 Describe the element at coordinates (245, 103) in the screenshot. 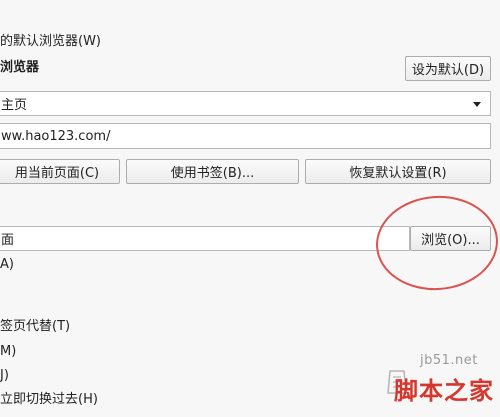

I see `homepage-select: 主页` at that location.